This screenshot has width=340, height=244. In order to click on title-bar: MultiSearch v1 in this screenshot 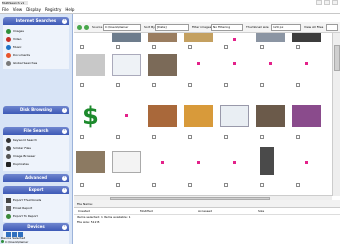, I will do `click(170, 3)`.